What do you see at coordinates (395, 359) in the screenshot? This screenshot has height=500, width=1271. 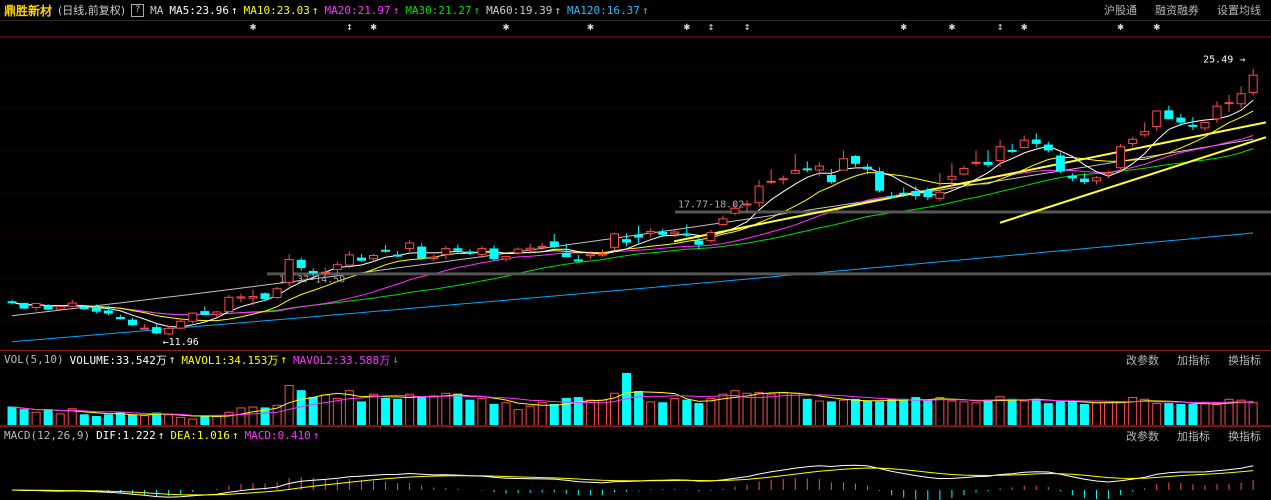 I see `mavol2-down-arrow-icon: ↓` at bounding box center [395, 359].